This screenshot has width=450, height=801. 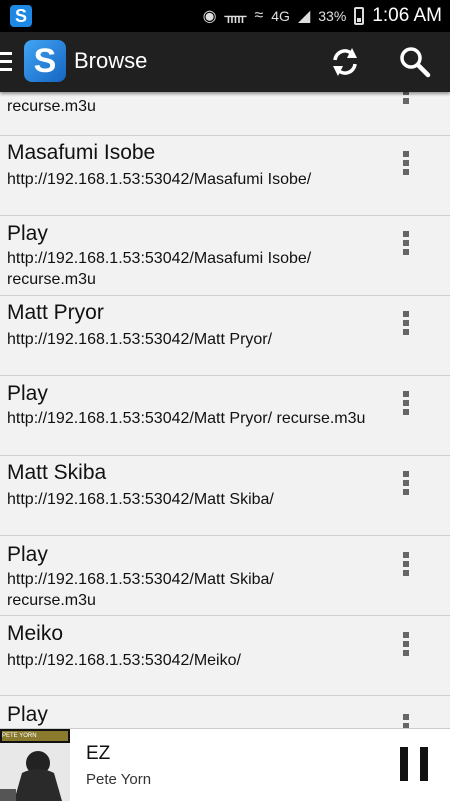 I want to click on refresh-icon, so click(x=345, y=62).